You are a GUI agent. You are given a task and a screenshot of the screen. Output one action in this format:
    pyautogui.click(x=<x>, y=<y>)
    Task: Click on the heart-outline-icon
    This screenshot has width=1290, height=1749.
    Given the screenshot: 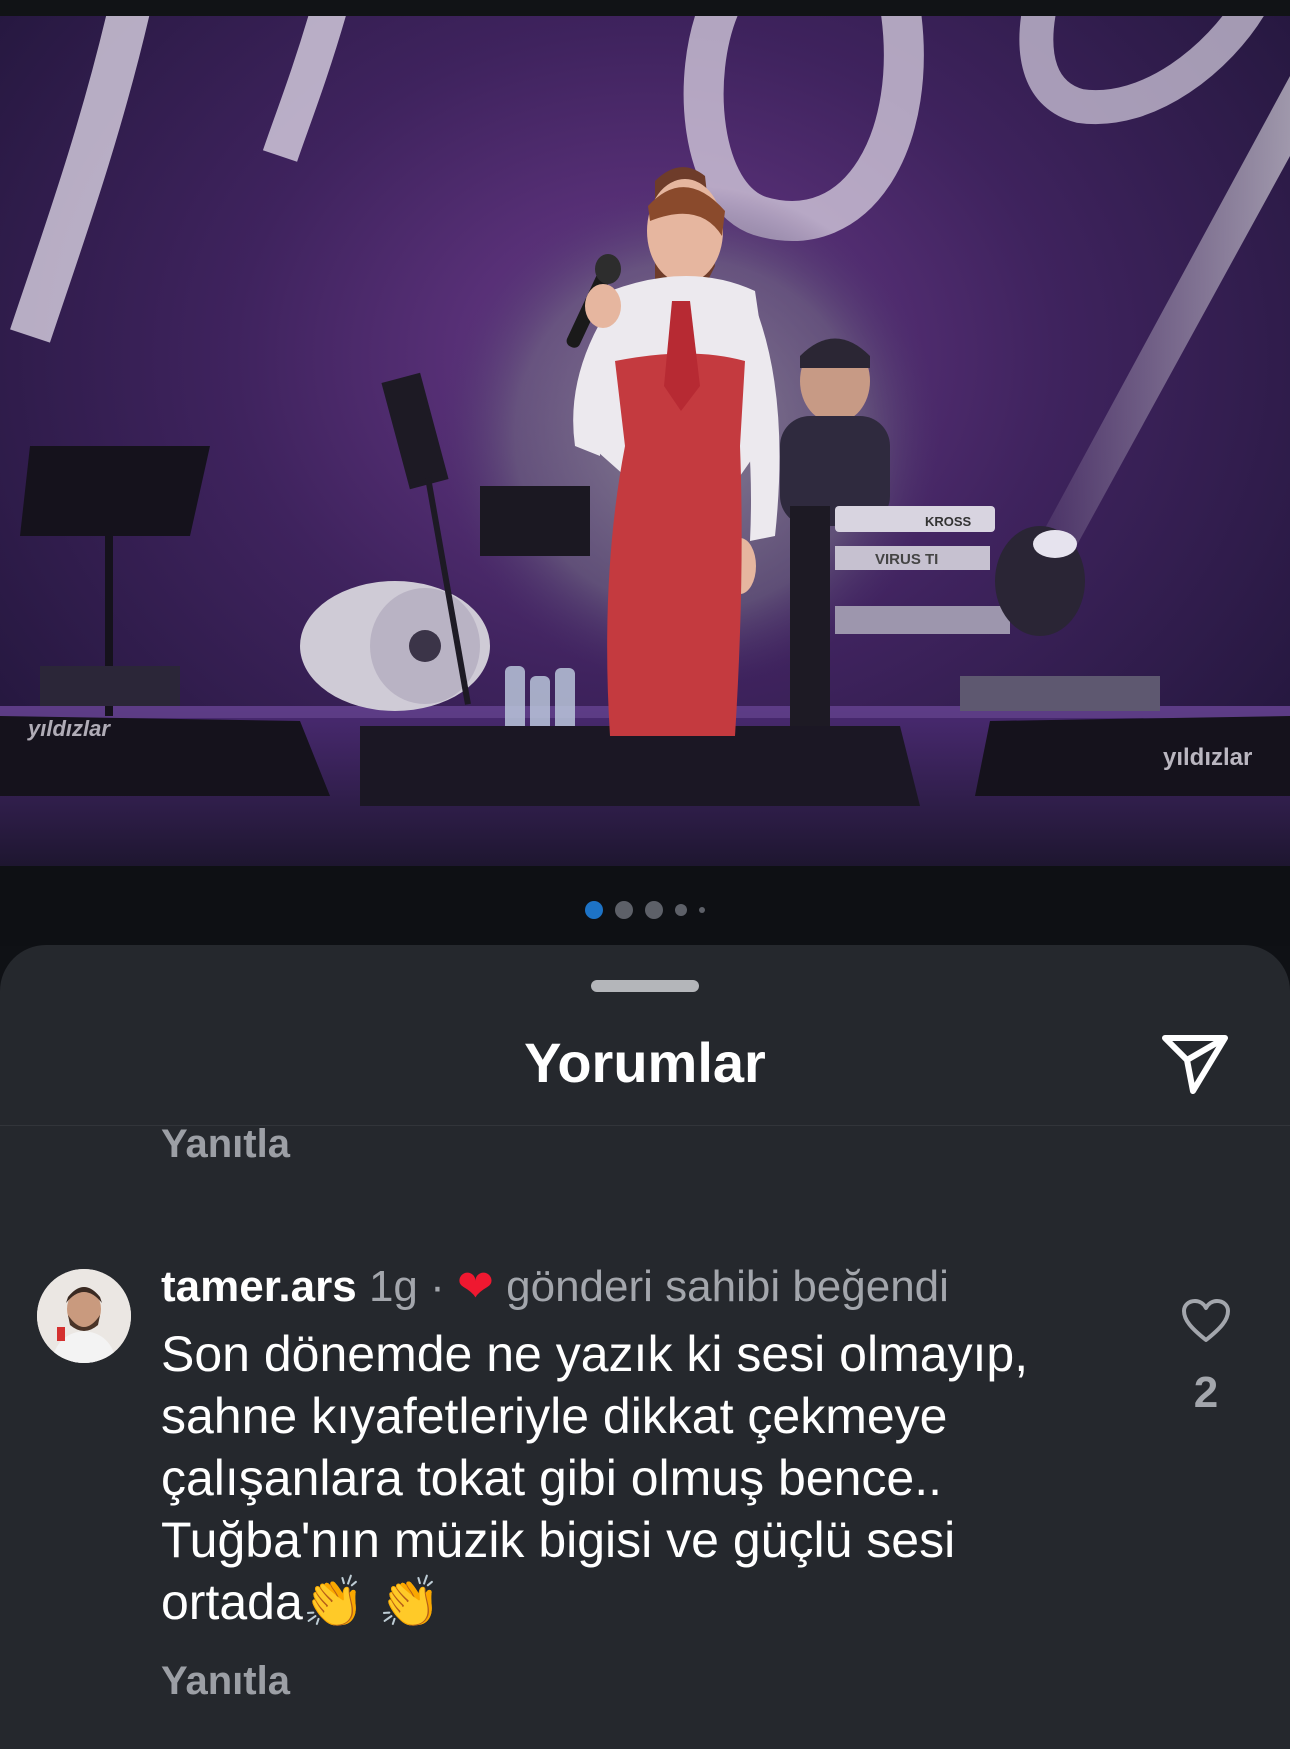 What is the action you would take?
    pyautogui.click(x=1206, y=1320)
    